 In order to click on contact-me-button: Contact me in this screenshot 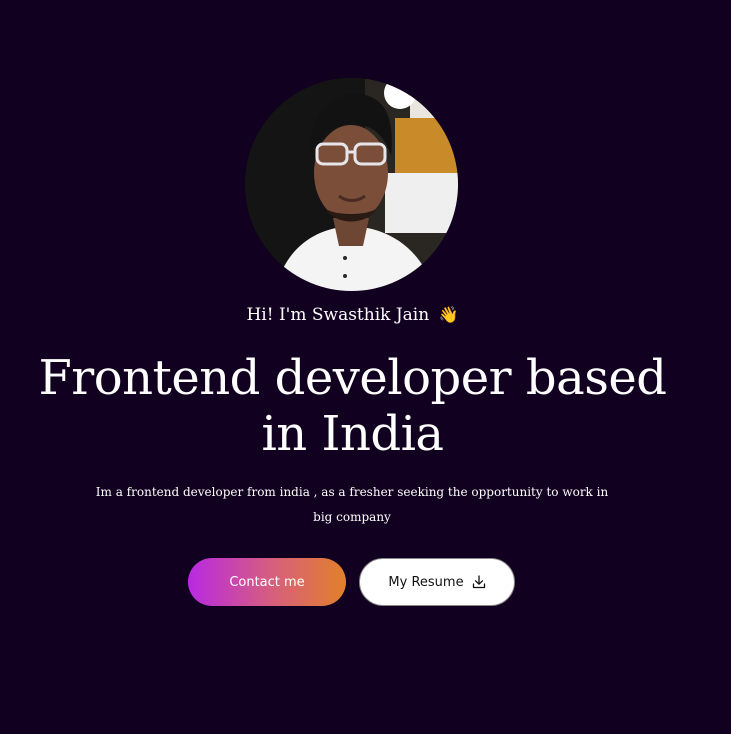, I will do `click(267, 582)`.